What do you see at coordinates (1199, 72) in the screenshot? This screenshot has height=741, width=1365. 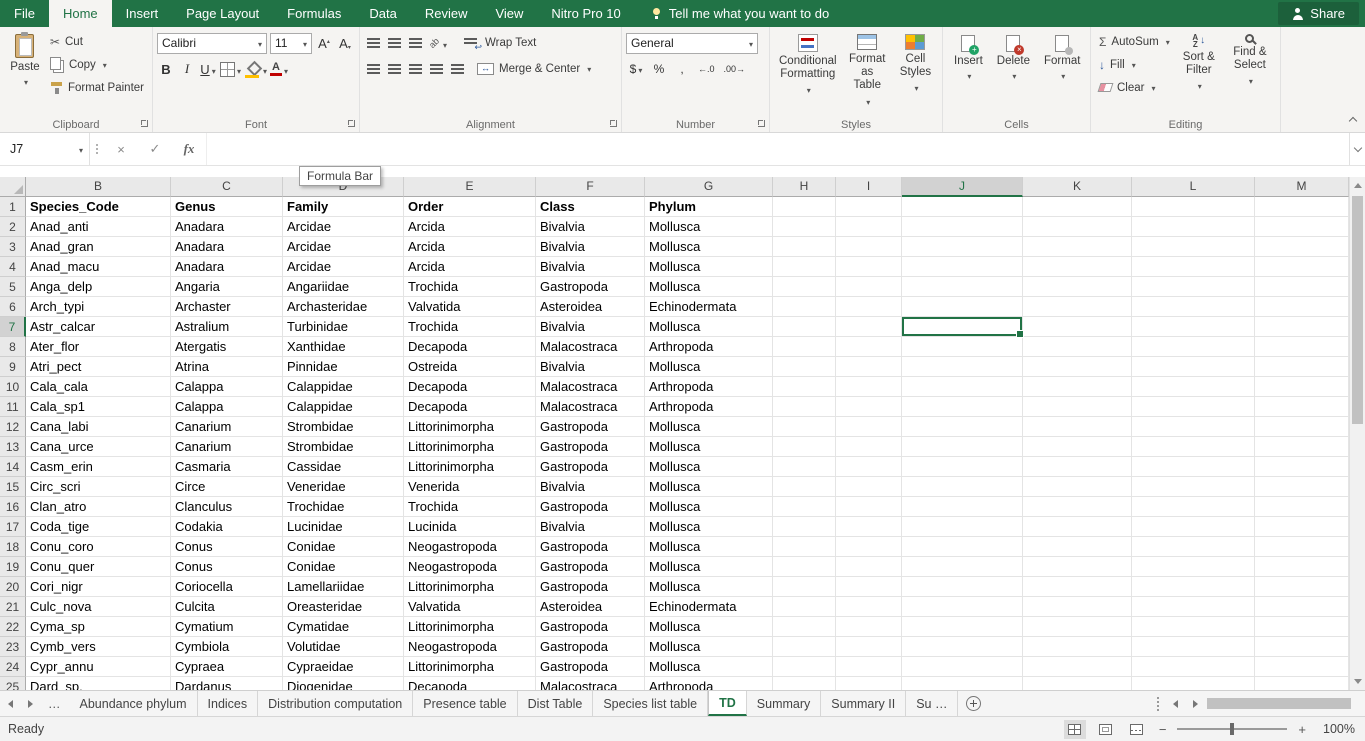 I see `sort-filter-button: A Z ↓ Sort & Filter` at bounding box center [1199, 72].